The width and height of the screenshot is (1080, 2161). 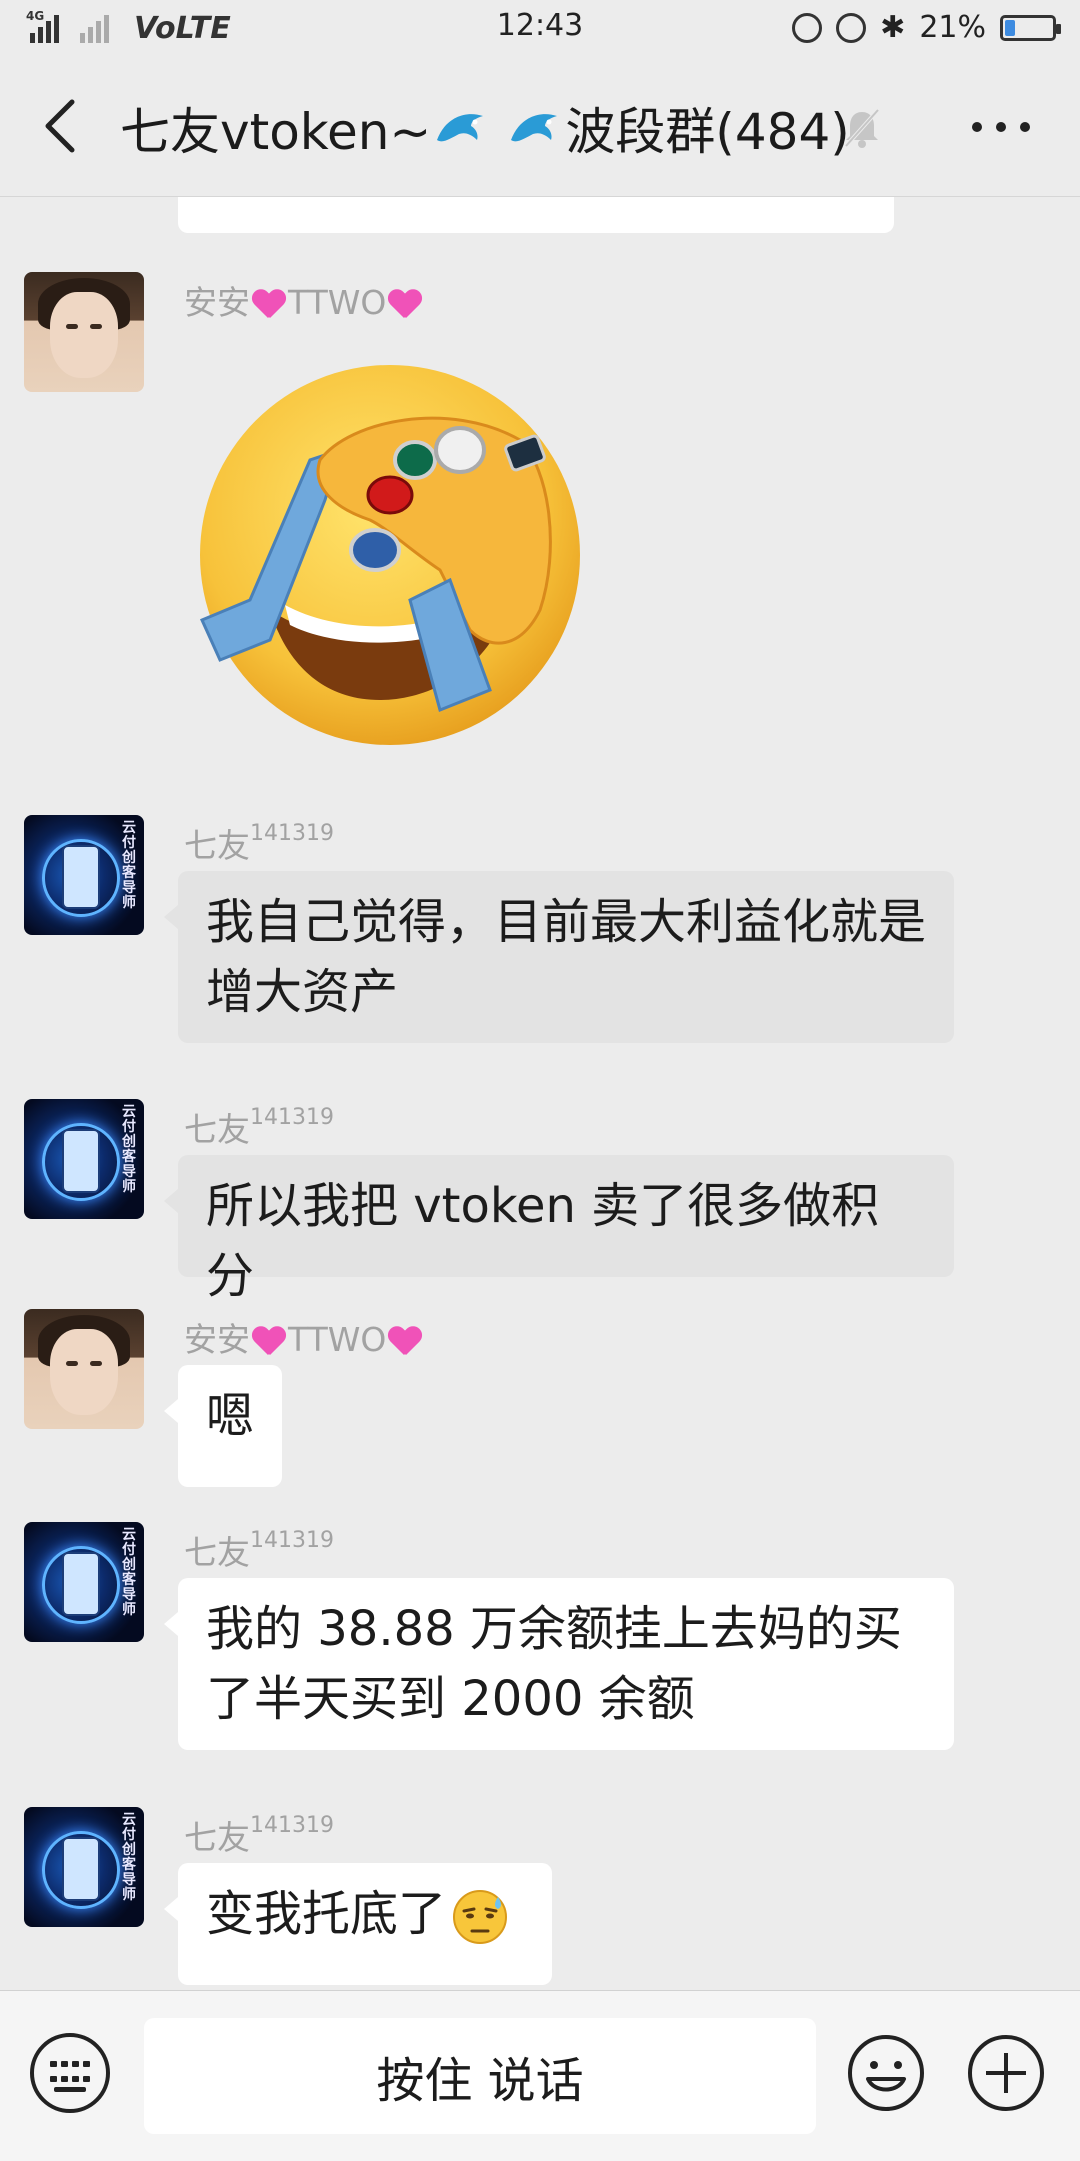 What do you see at coordinates (952, 27) in the screenshot?
I see `battery-percent: 21%` at bounding box center [952, 27].